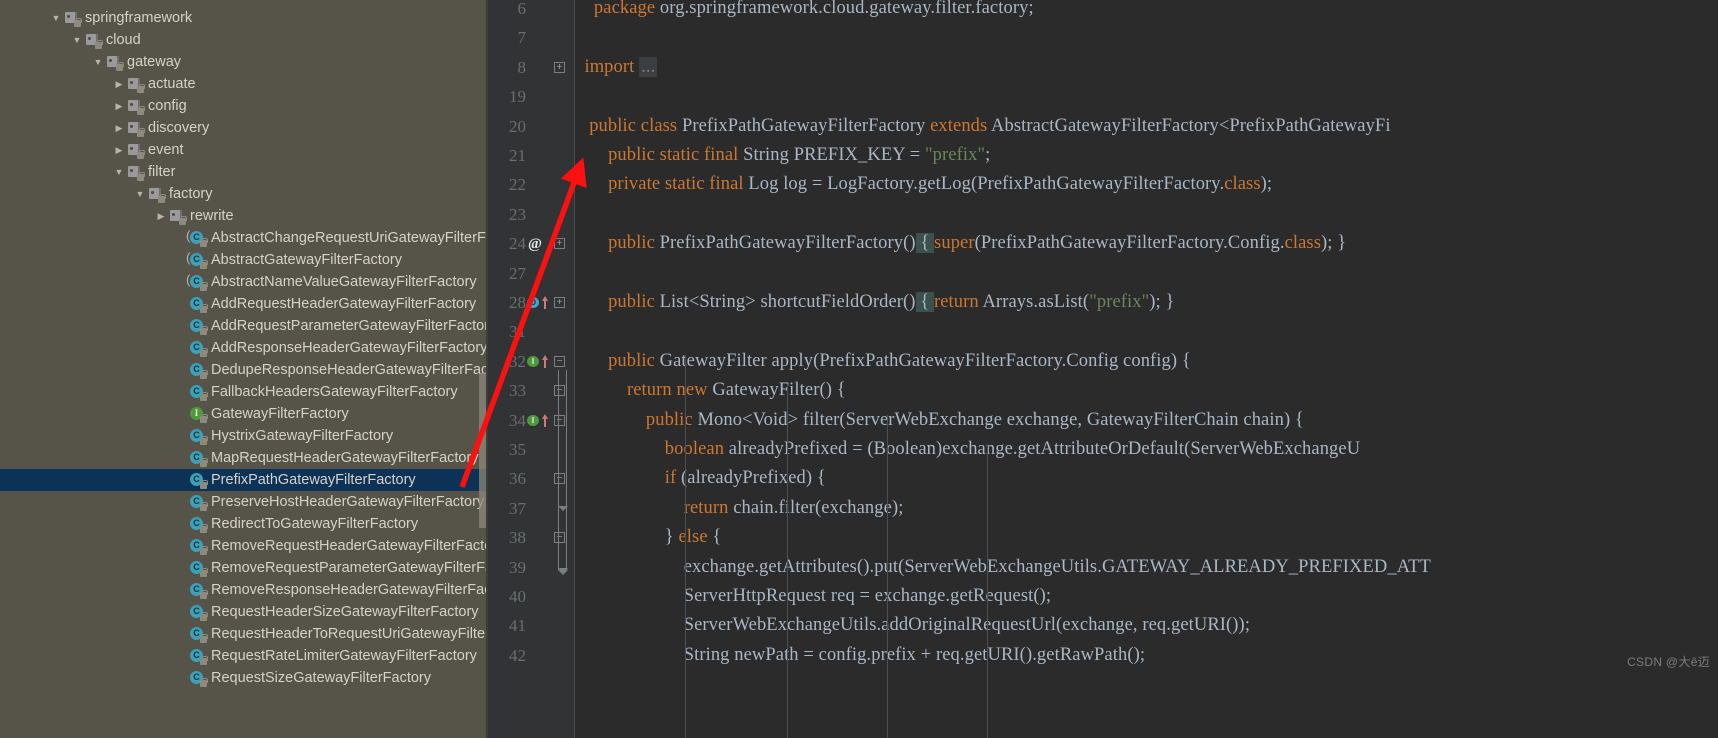 The image size is (1718, 738). What do you see at coordinates (244, 436) in the screenshot?
I see `tree-item: HystrixGatewayFilterFactory` at bounding box center [244, 436].